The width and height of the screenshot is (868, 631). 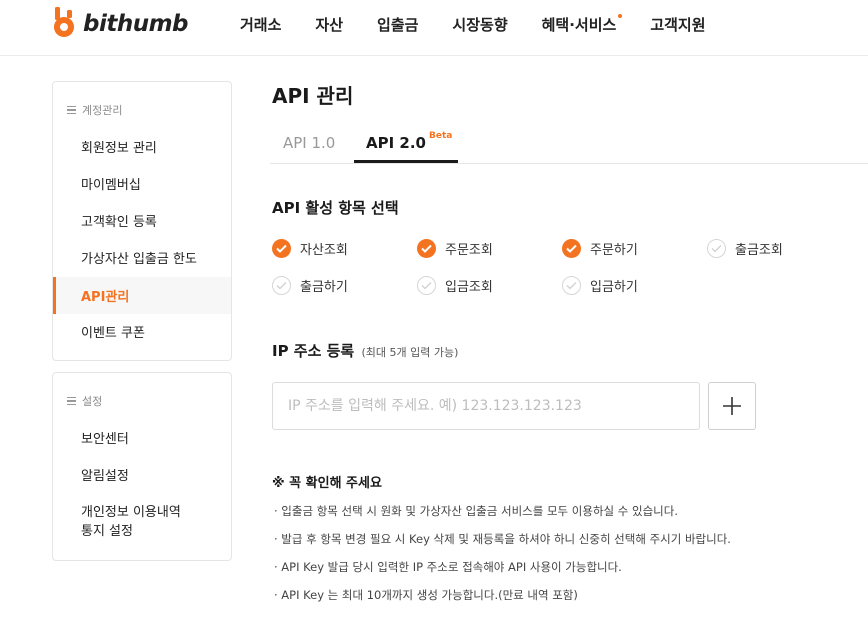 I want to click on permission-label: 입금조회, so click(x=469, y=287).